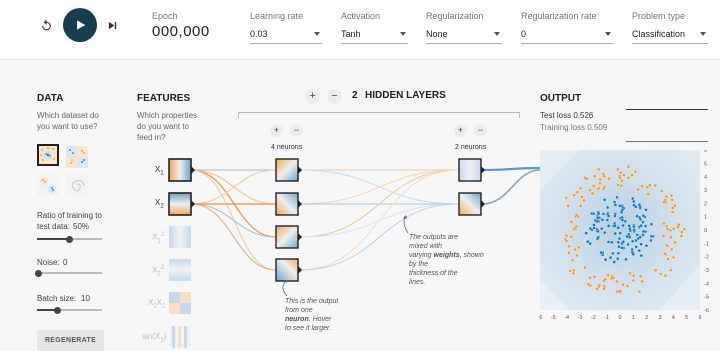  What do you see at coordinates (379, 187) in the screenshot?
I see `link-h2-o1` at bounding box center [379, 187].